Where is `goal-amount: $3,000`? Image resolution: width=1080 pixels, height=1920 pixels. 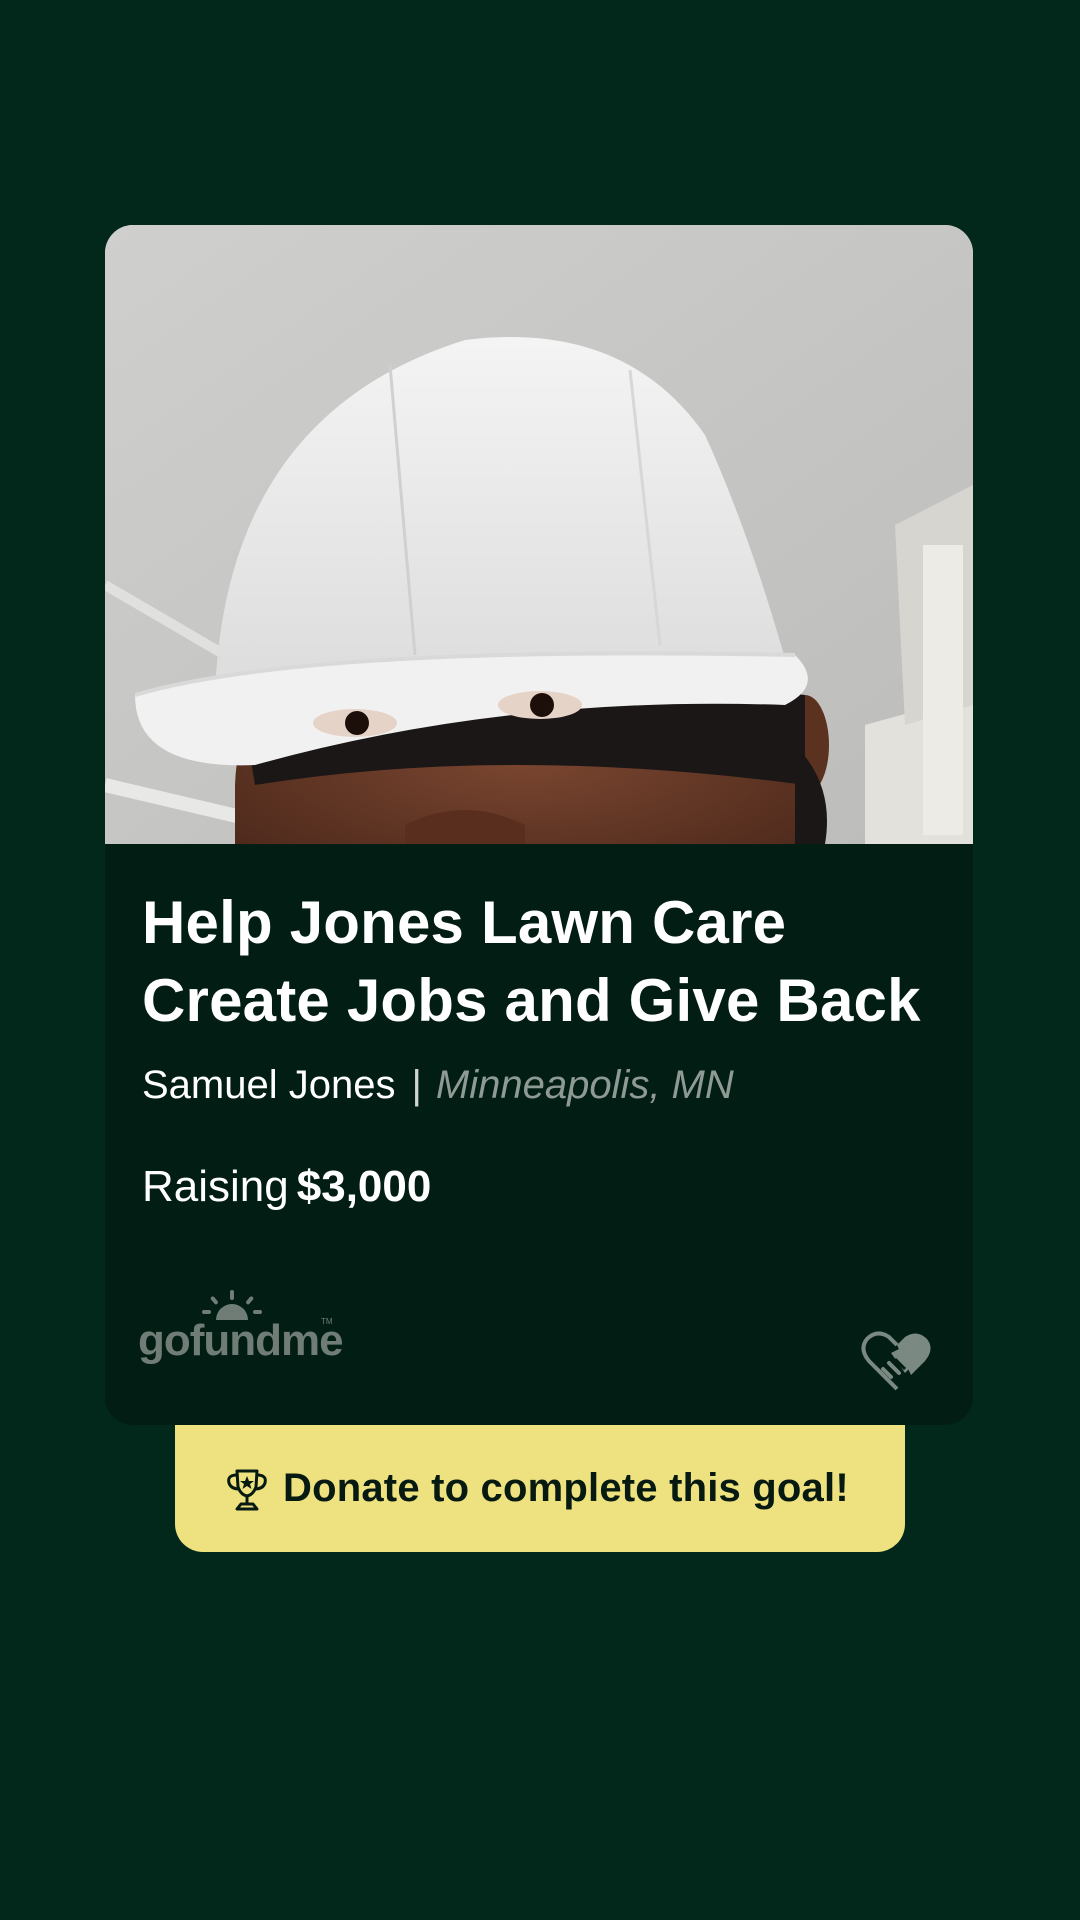
goal-amount: $3,000 is located at coordinates (364, 1186).